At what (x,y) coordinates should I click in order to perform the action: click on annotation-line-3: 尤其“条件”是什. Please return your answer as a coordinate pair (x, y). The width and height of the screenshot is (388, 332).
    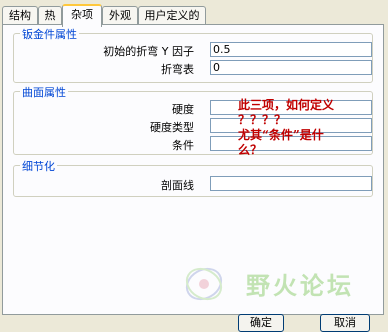
    Looking at the image, I should click on (281, 135).